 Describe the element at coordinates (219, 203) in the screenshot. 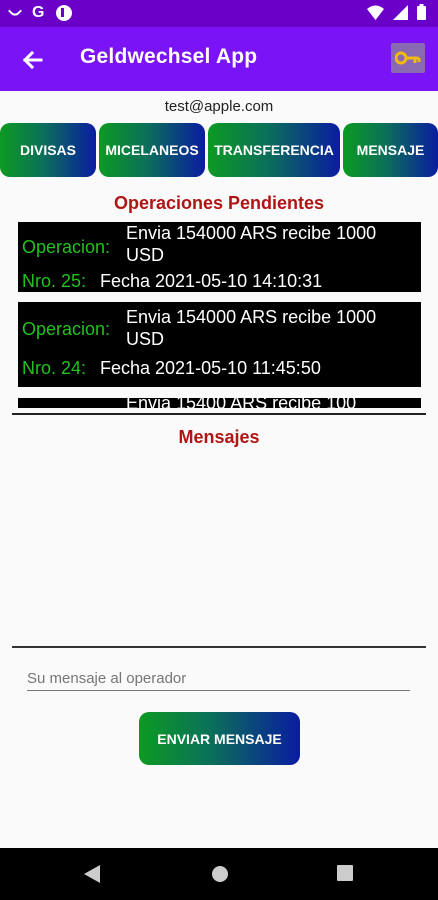

I see `operations-title: Operaciones Pendientes` at that location.